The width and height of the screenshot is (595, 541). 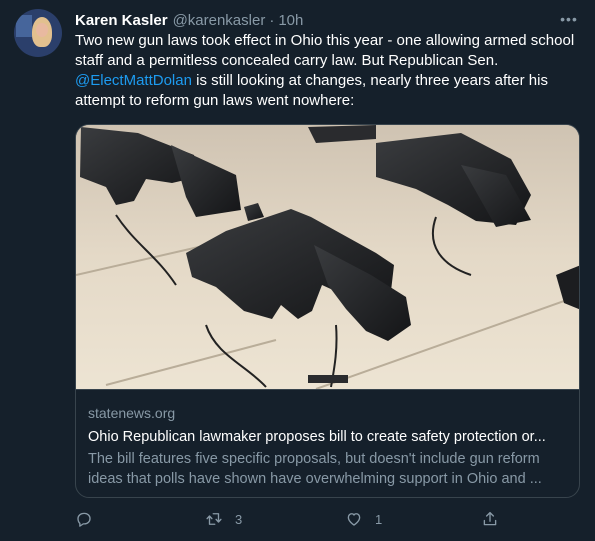 What do you see at coordinates (214, 519) in the screenshot?
I see `retweet-icon` at bounding box center [214, 519].